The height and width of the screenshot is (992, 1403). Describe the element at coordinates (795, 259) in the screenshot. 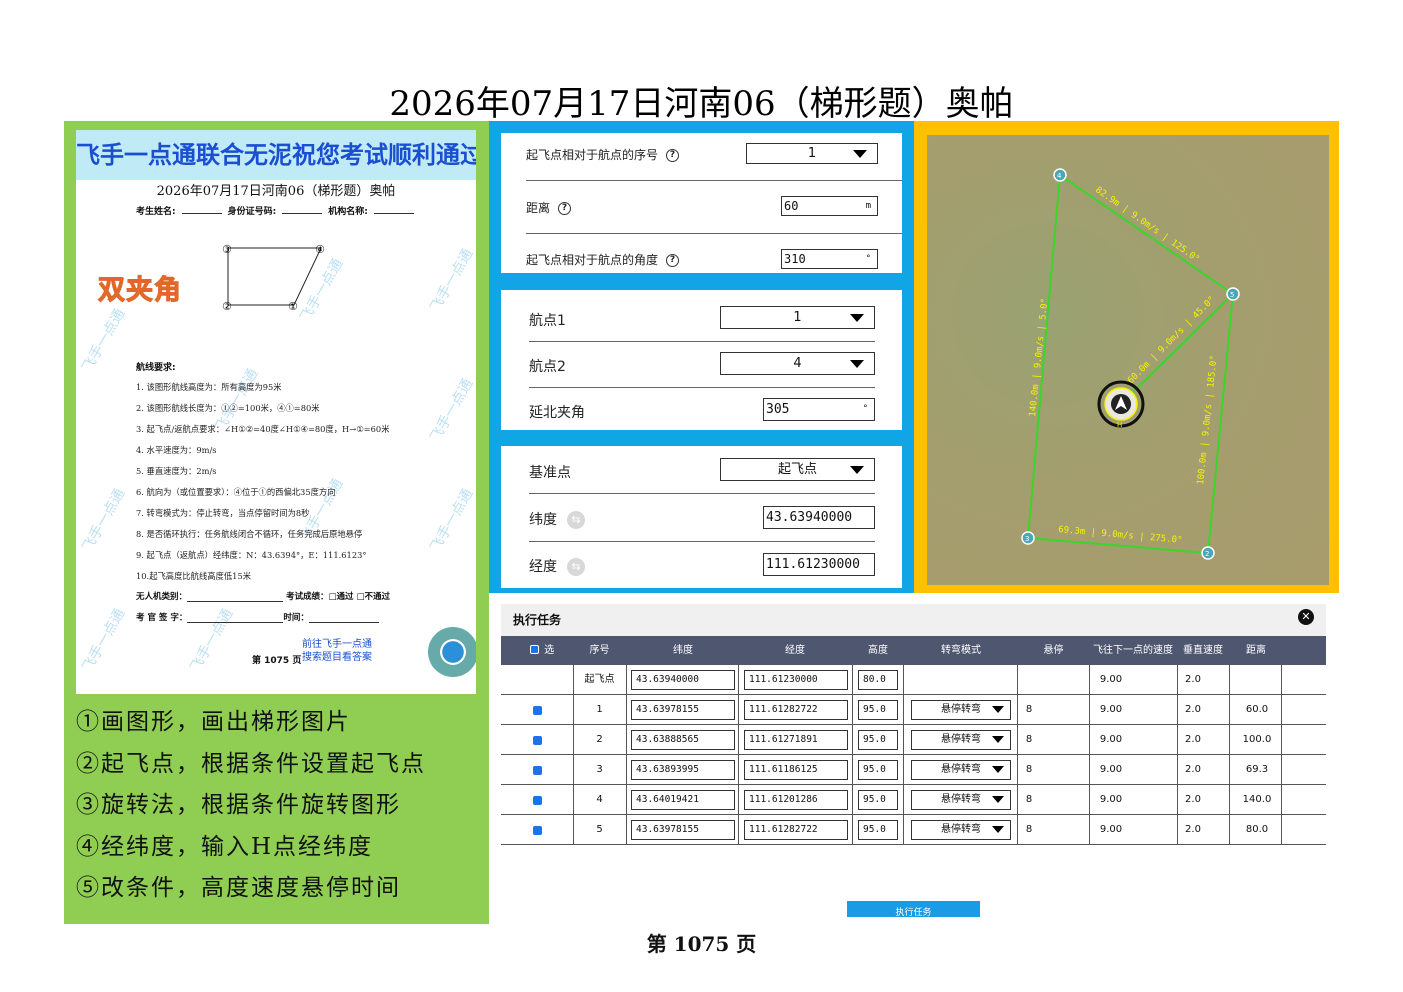

I see `angle-value: 310` at that location.